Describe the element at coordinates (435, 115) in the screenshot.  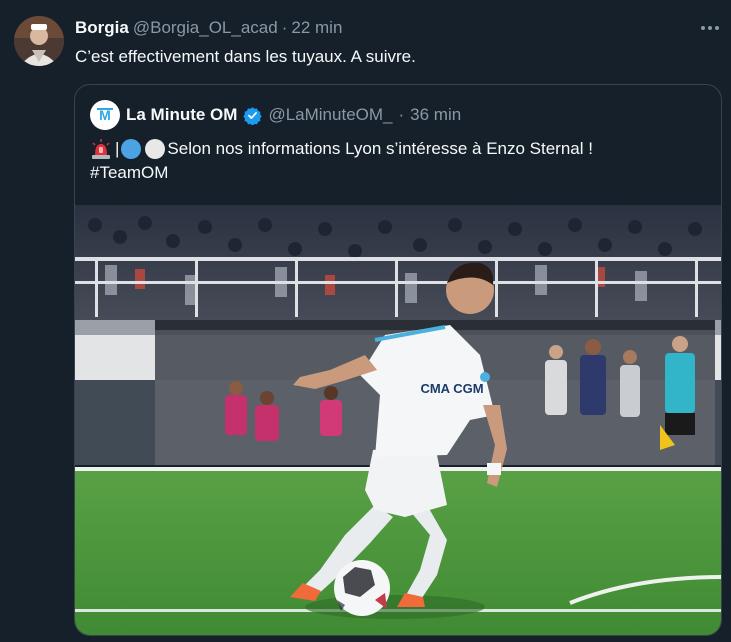
I see `quoted-timestamp: 36 min` at that location.